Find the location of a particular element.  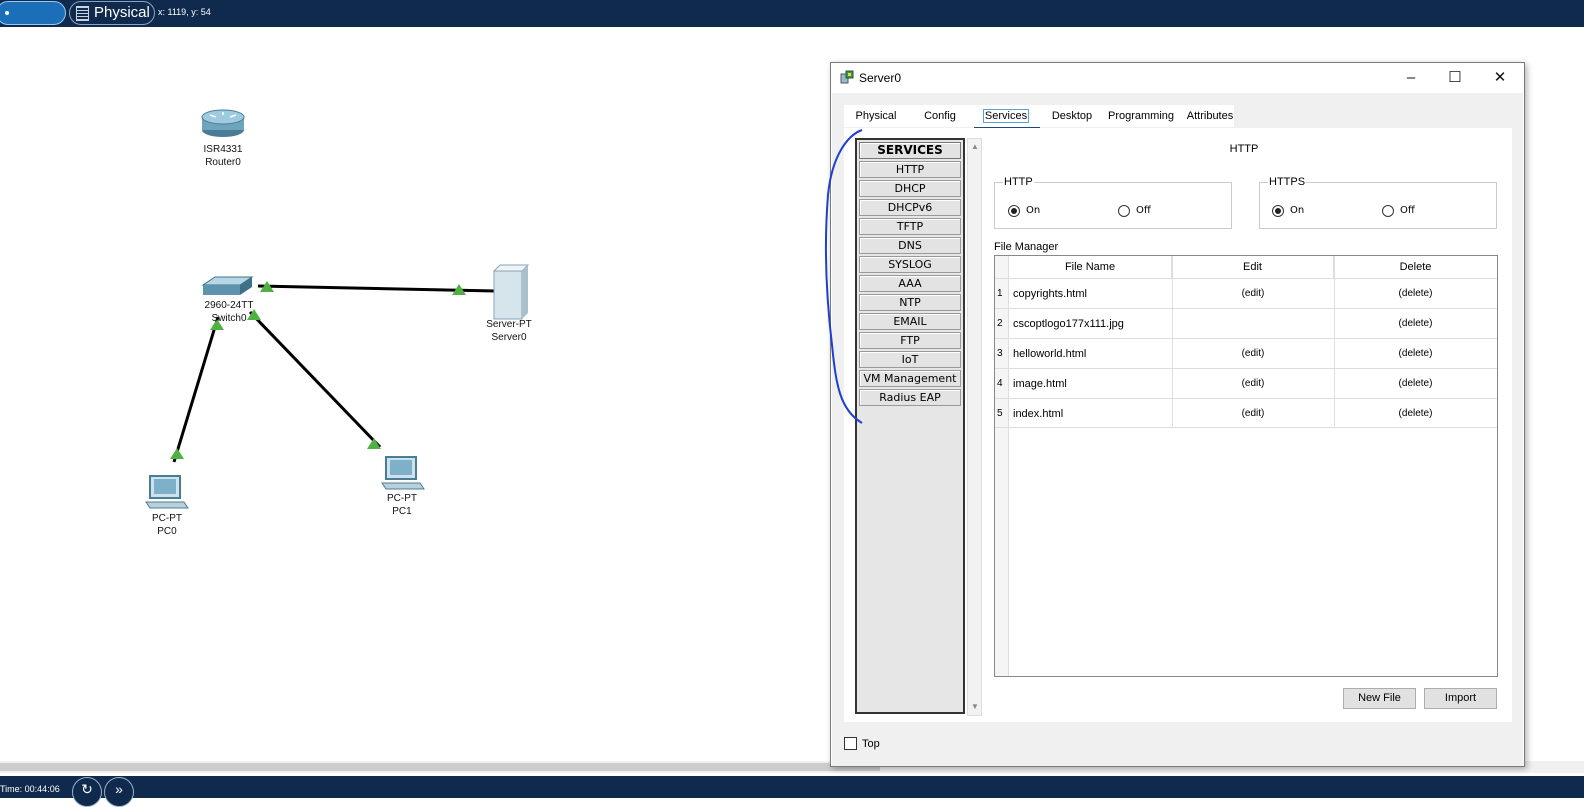

window-title: Server0 is located at coordinates (880, 78).